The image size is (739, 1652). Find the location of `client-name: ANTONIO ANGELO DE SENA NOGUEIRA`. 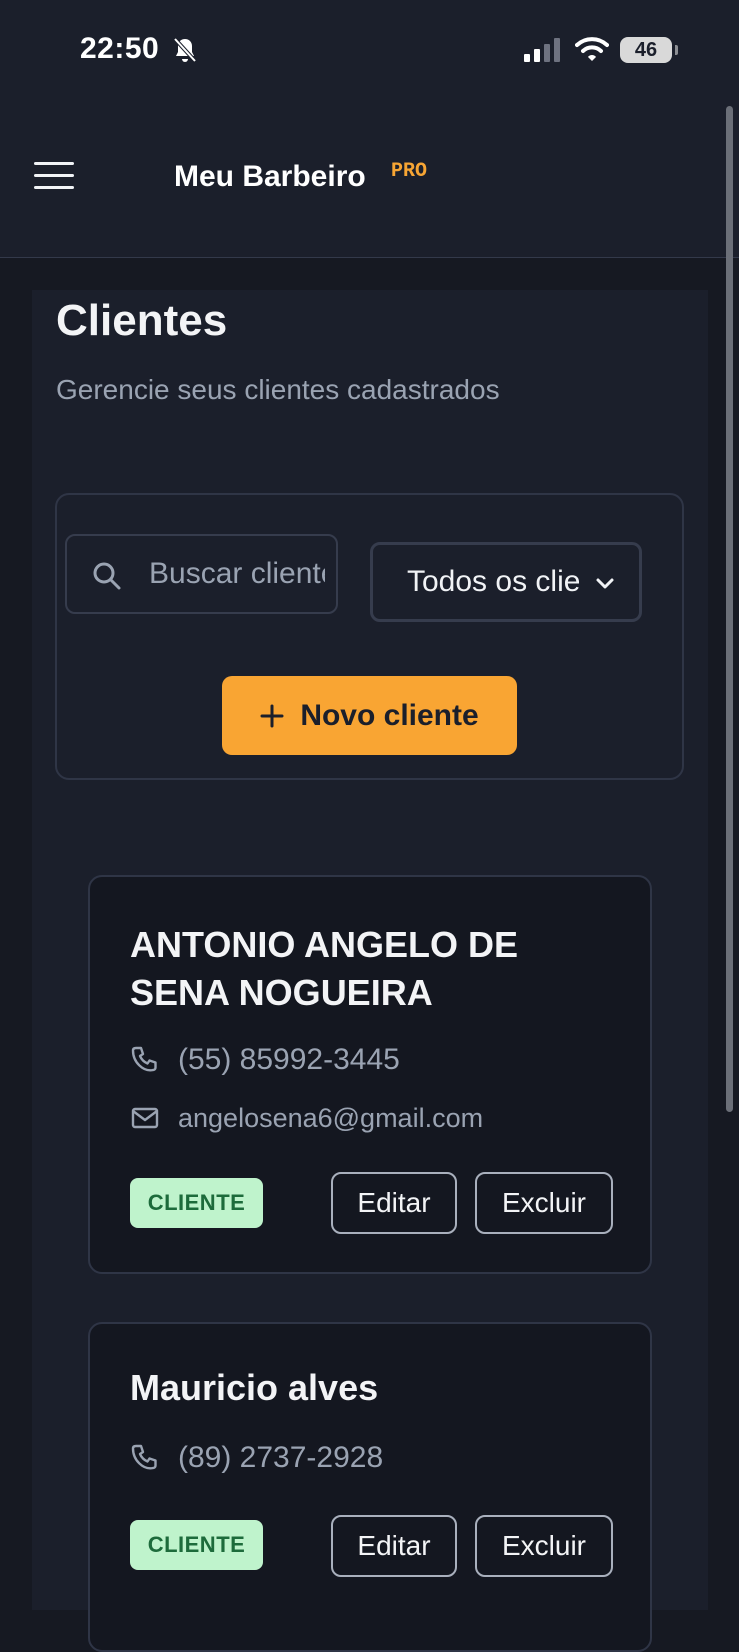

client-name: ANTONIO ANGELO DE SENA NOGUEIRA is located at coordinates (324, 968).